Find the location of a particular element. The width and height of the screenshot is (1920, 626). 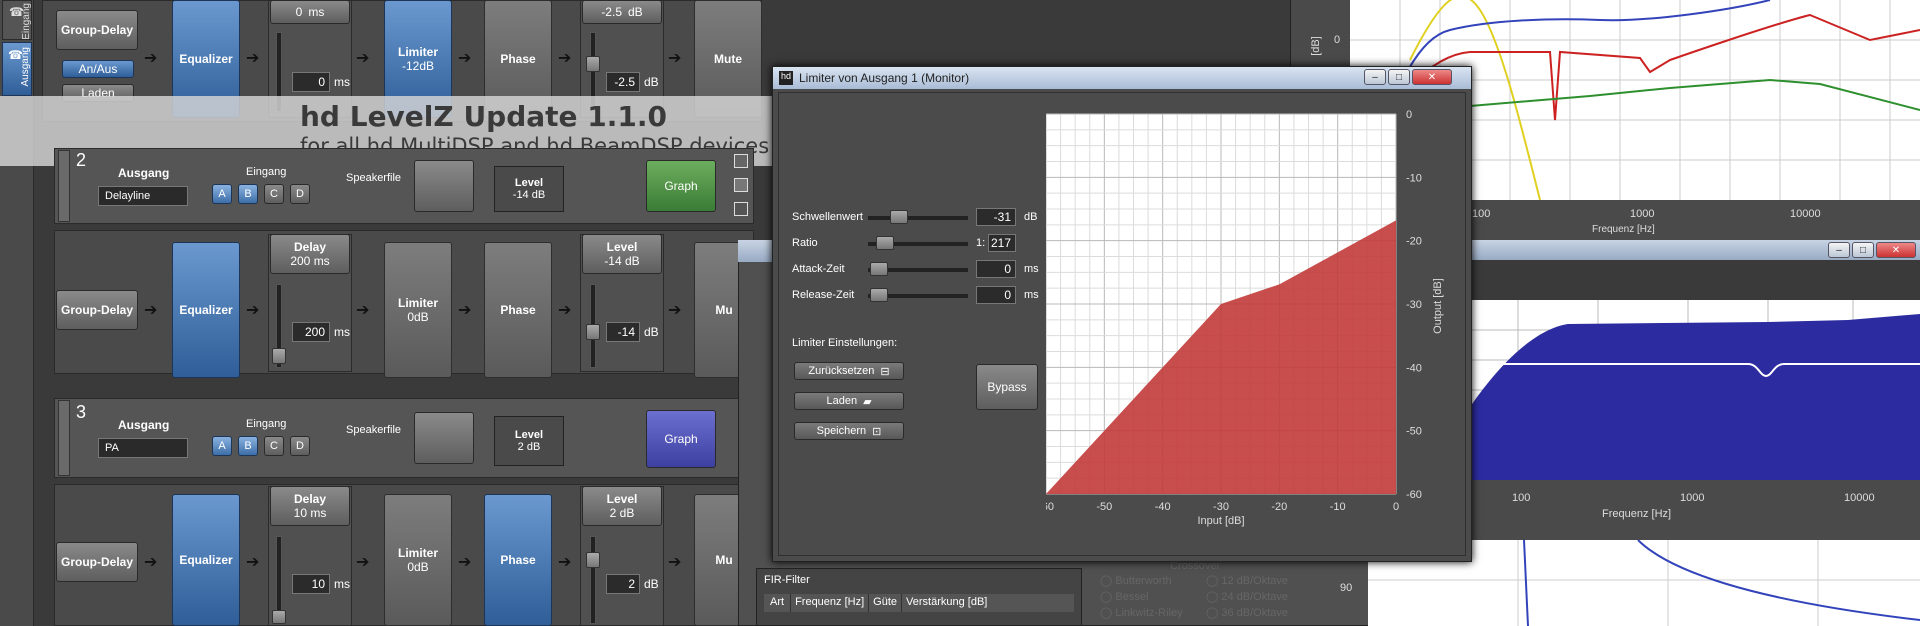

ch3-input-a-chip: A is located at coordinates (222, 446).